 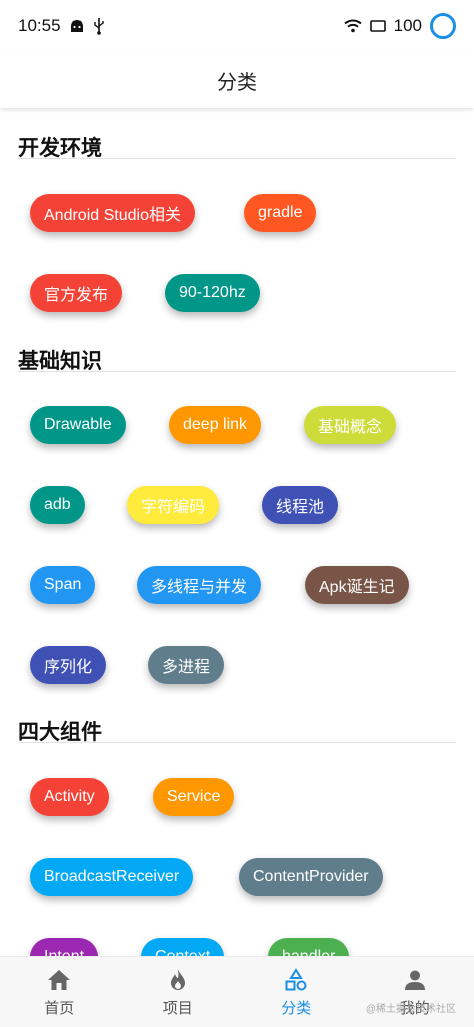 What do you see at coordinates (63, 585) in the screenshot?
I see `chip-span: Span` at bounding box center [63, 585].